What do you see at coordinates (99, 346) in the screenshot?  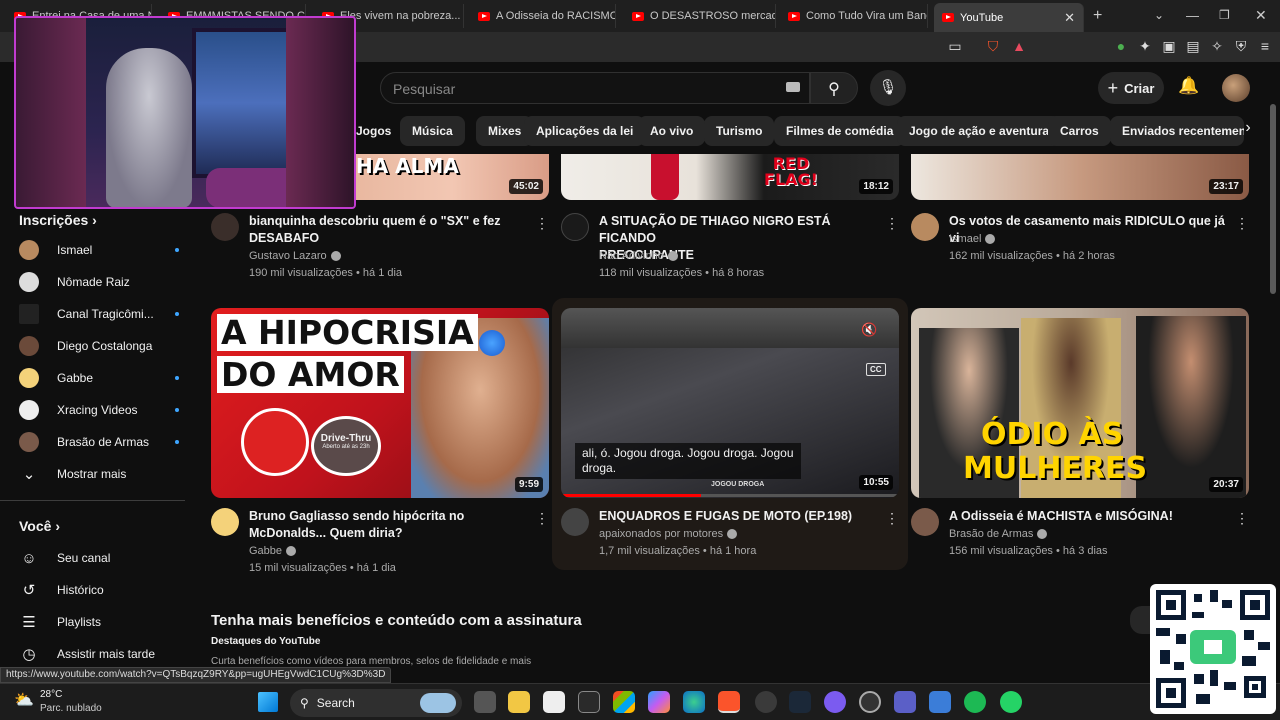 I see `sidebar-subscription-item: Diego Costalonga` at bounding box center [99, 346].